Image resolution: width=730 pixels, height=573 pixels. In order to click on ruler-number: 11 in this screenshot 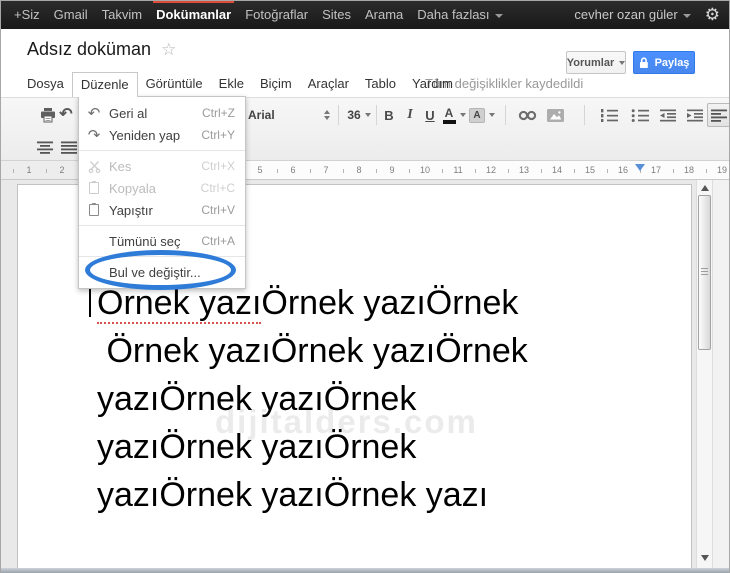, I will do `click(458, 170)`.